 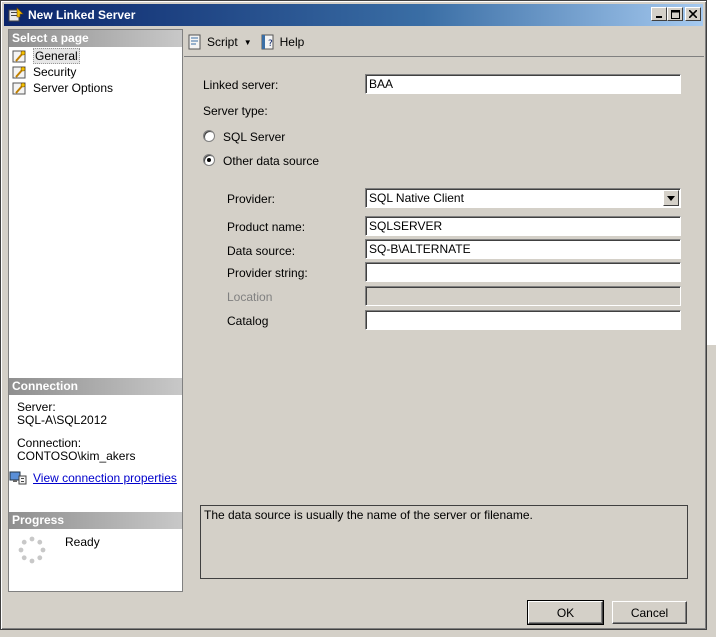 I want to click on window-title: New Linked Server, so click(x=82, y=15).